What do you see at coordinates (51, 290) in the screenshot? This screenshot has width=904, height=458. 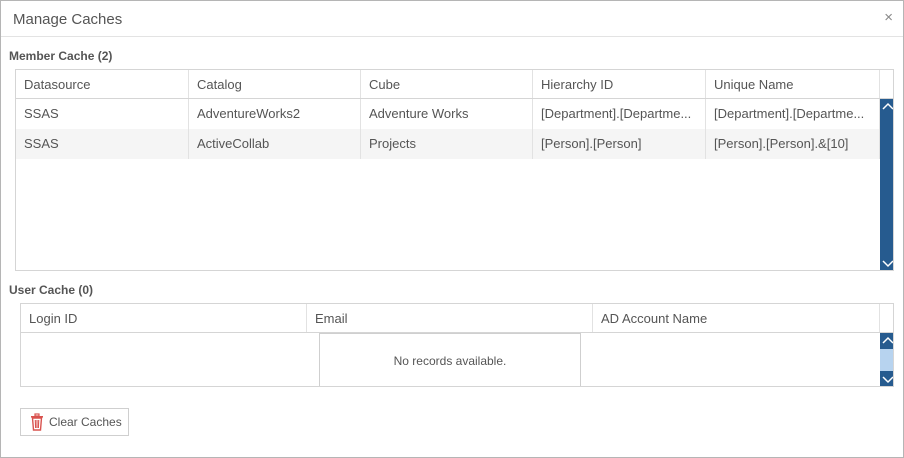 I see `user-cache-label: User Cache (0)` at bounding box center [51, 290].